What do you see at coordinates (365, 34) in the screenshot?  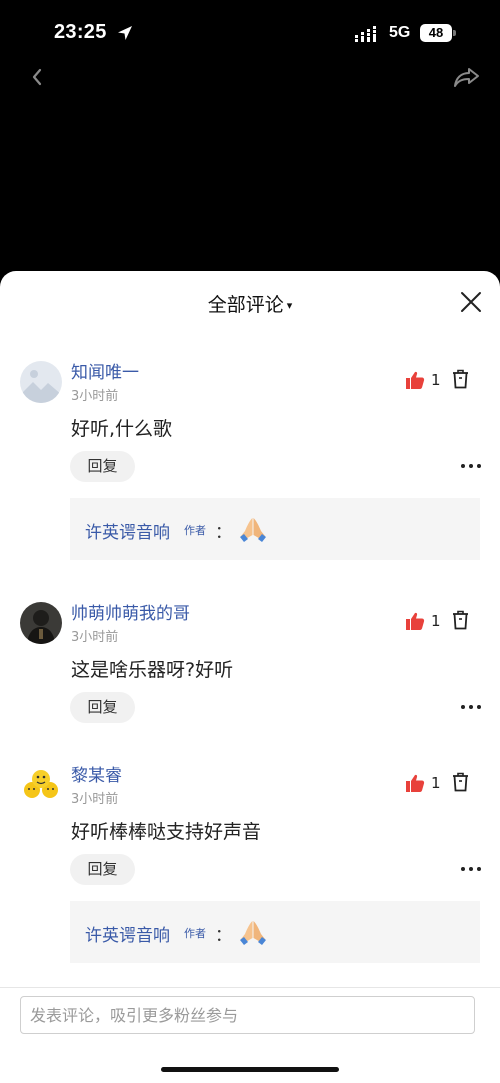 I see `signal-icon` at bounding box center [365, 34].